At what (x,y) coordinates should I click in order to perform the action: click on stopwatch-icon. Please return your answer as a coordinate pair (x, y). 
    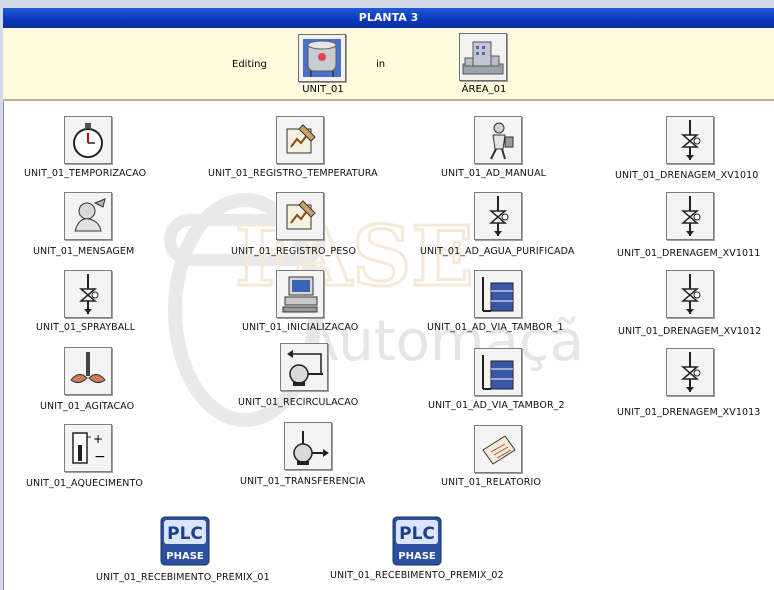
    Looking at the image, I should click on (88, 140).